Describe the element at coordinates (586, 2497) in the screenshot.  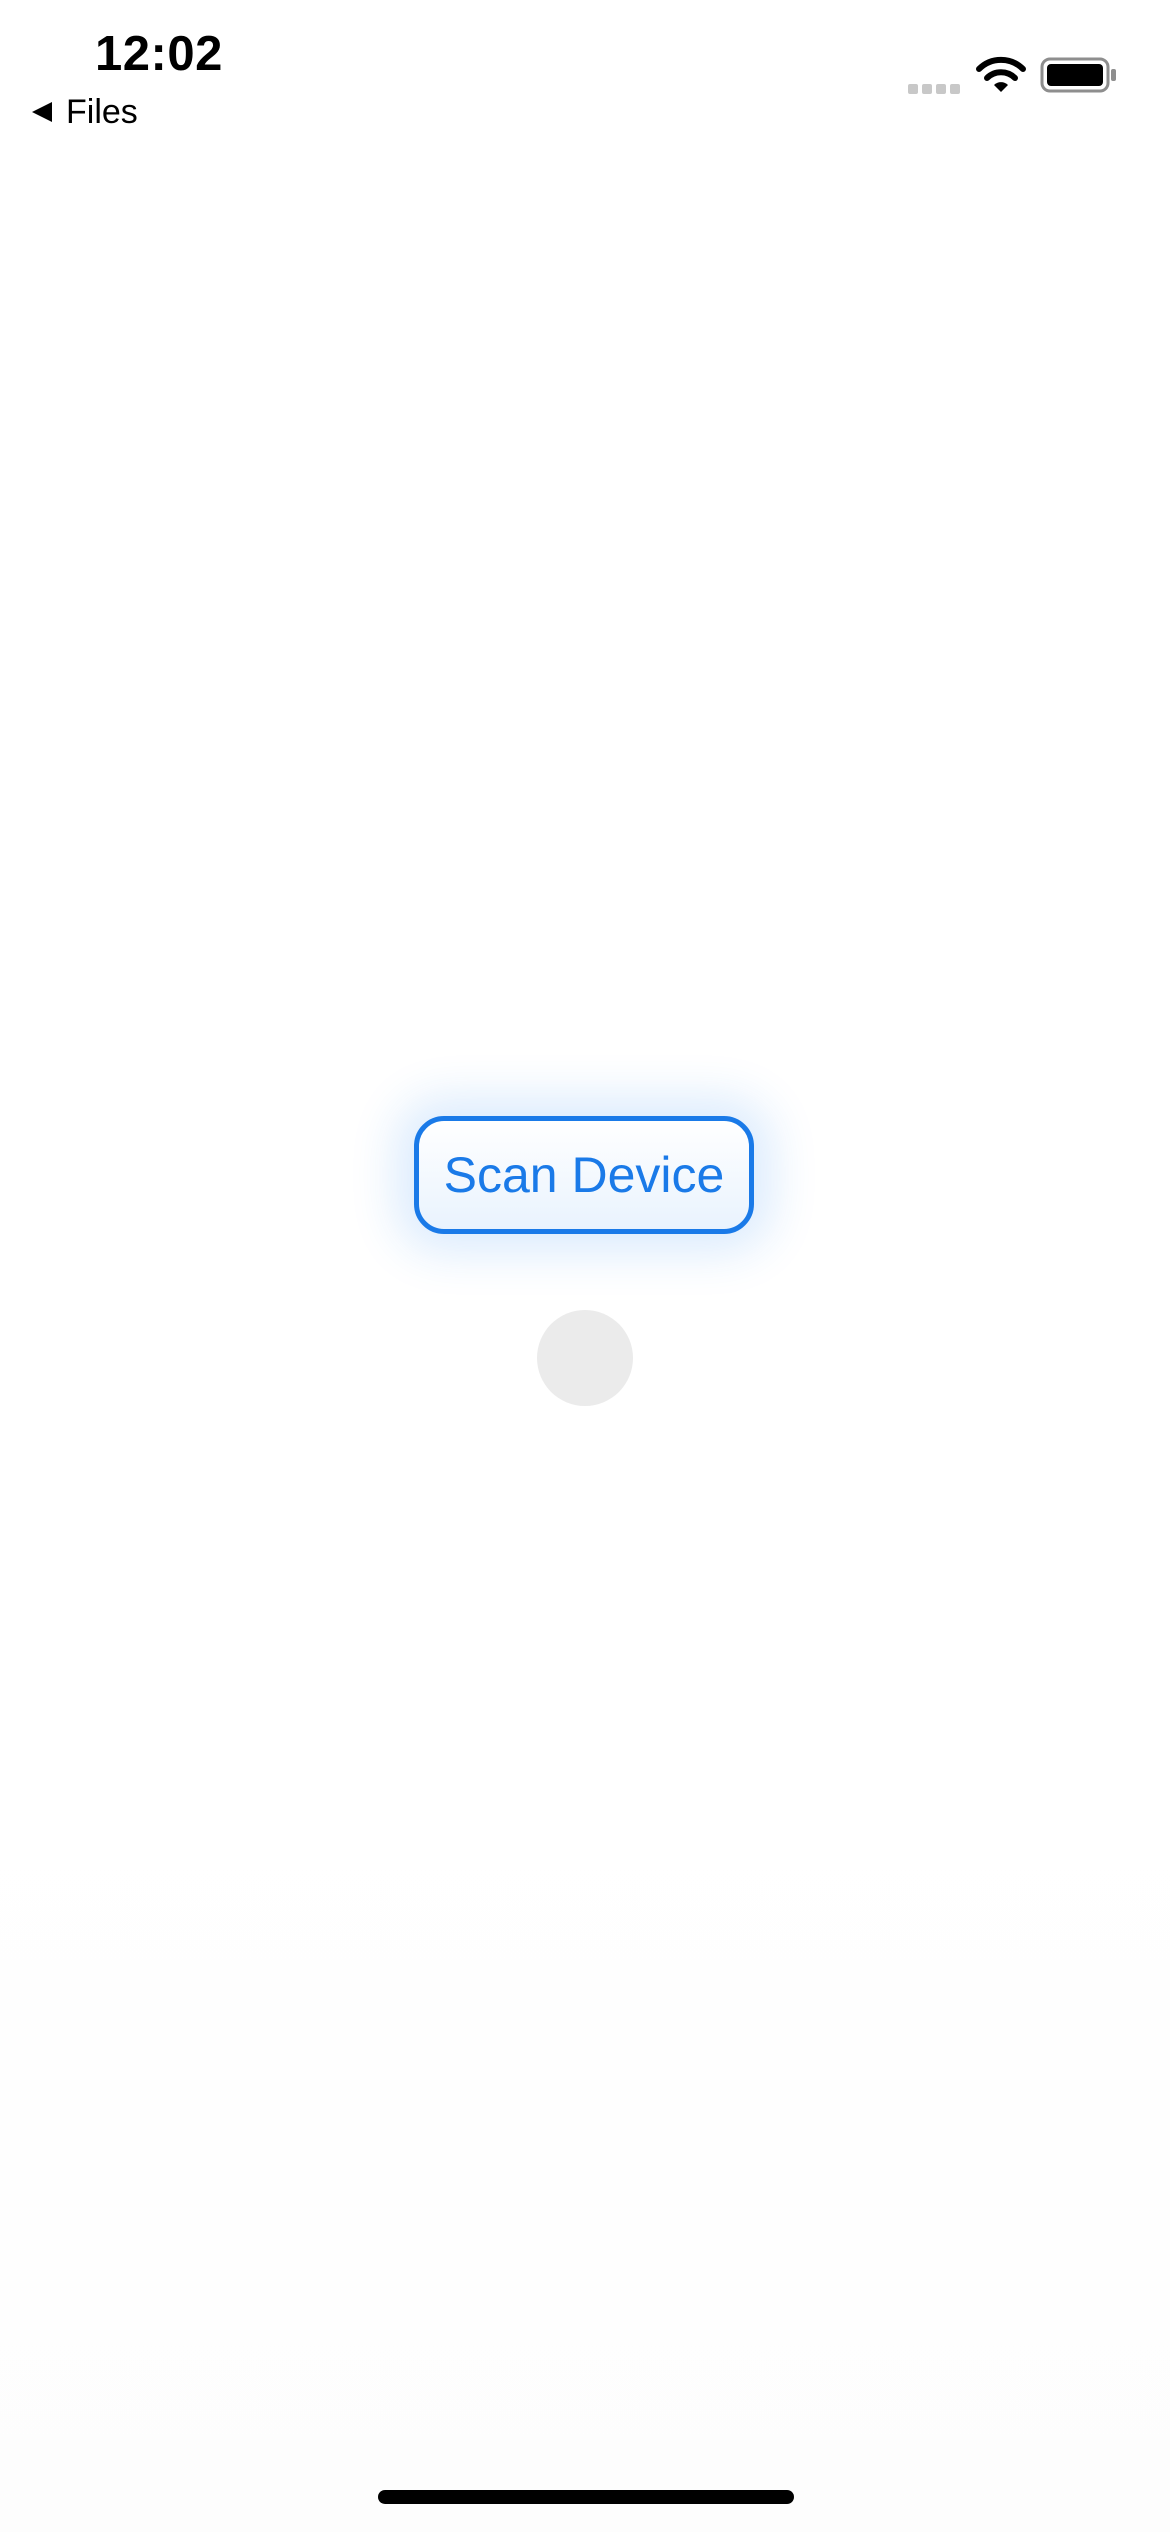
I see `home-indicator` at that location.